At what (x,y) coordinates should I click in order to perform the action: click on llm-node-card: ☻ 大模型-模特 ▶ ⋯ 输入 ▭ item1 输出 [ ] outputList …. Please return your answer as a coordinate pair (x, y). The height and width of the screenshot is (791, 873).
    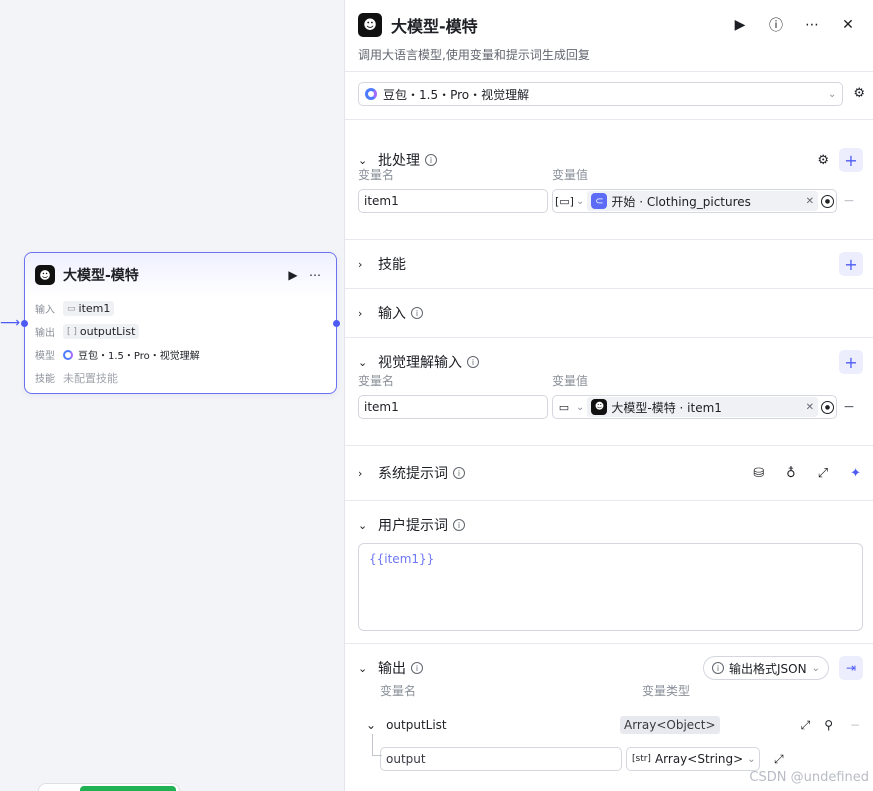
    Looking at the image, I should click on (180, 323).